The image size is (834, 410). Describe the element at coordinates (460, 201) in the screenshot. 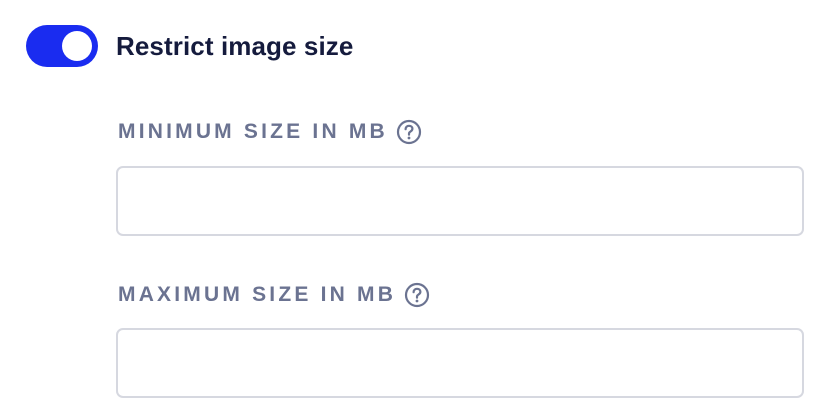

I see `minimum-size-input` at that location.